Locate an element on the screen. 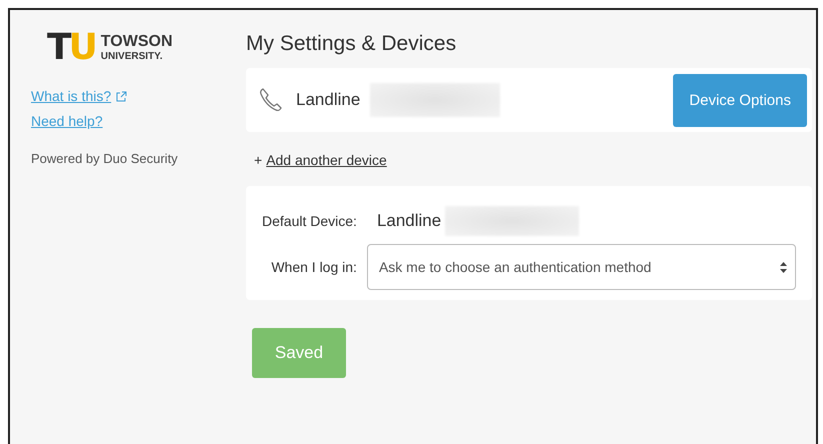 The height and width of the screenshot is (444, 823). saved-button: Saved is located at coordinates (299, 353).